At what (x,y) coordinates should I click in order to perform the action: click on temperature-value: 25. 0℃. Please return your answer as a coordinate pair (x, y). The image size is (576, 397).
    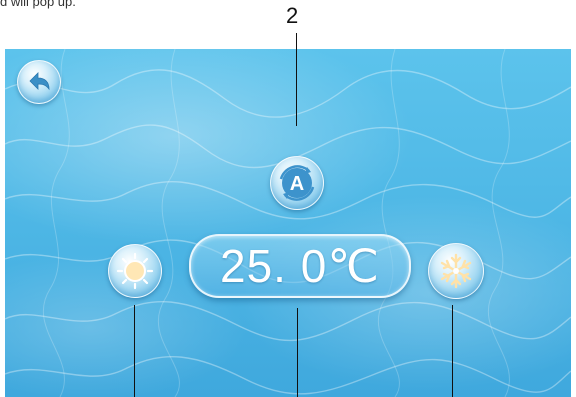
    Looking at the image, I should click on (300, 266).